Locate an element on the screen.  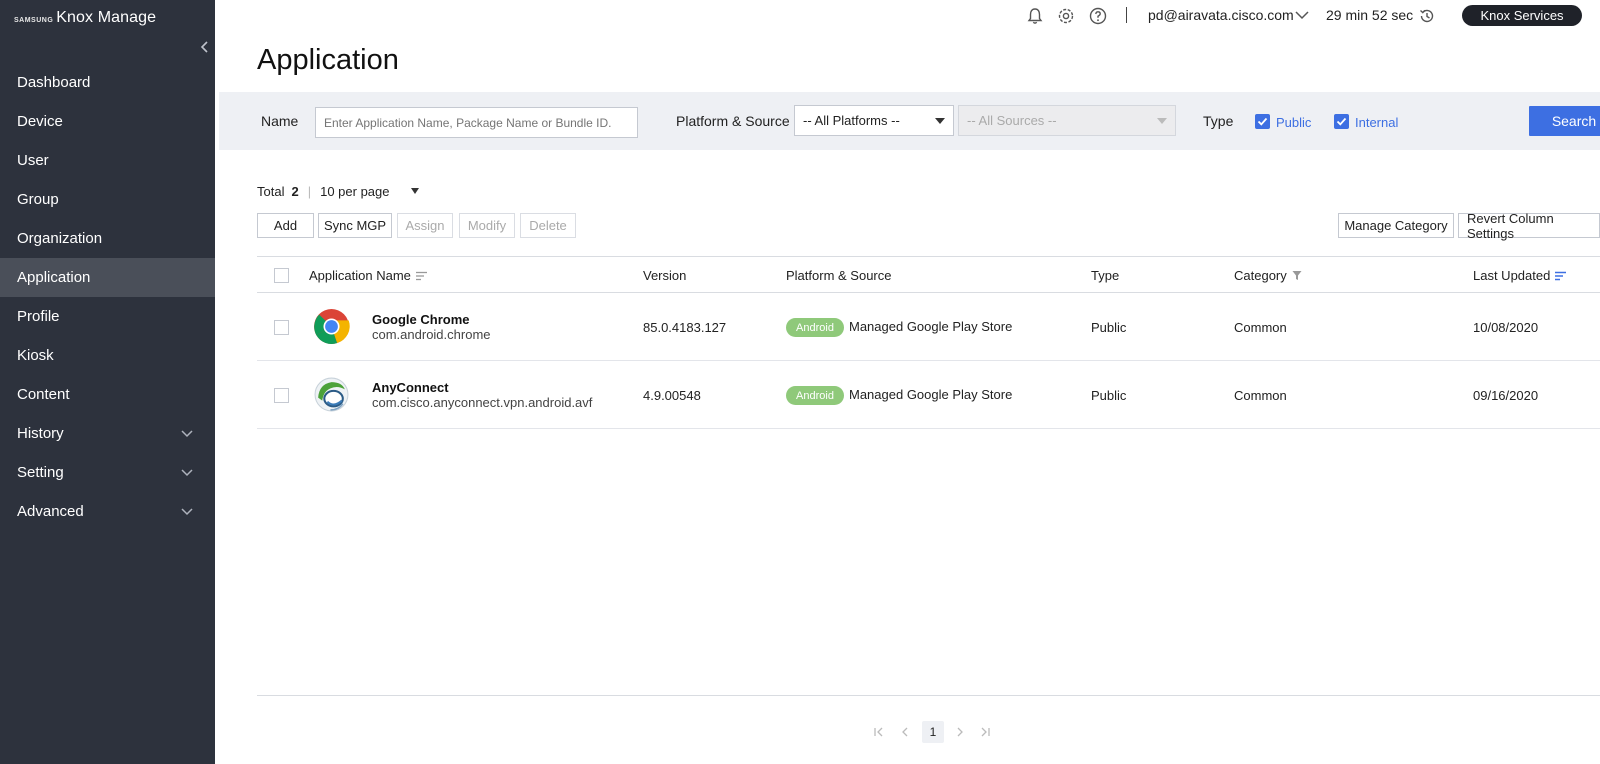
bell-icon is located at coordinates (1035, 16).